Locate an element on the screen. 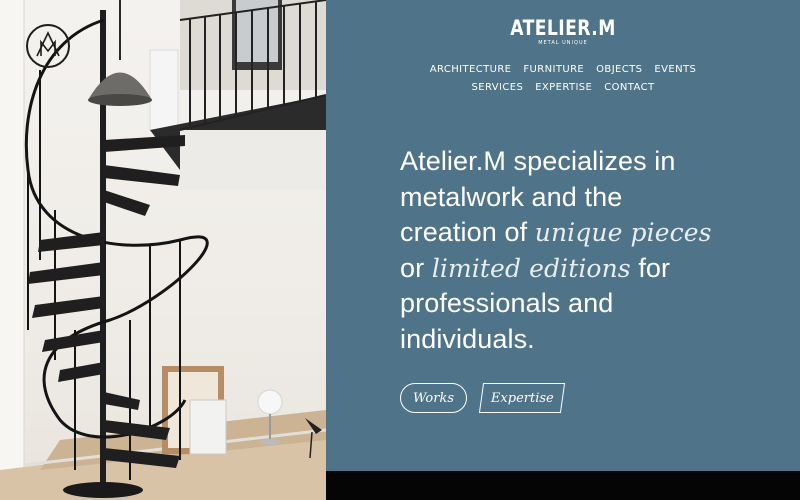 This screenshot has width=800, height=500. nav-link-expertise: EXPERTISE is located at coordinates (563, 91).